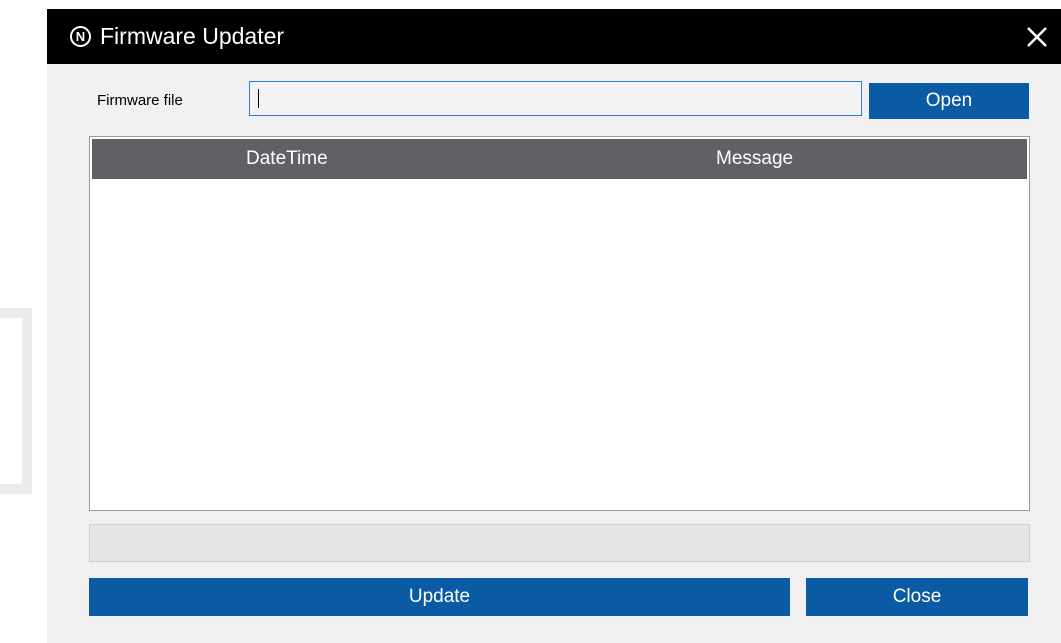  Describe the element at coordinates (554, 36) in the screenshot. I see `title-bar: N Firmware Updater` at that location.